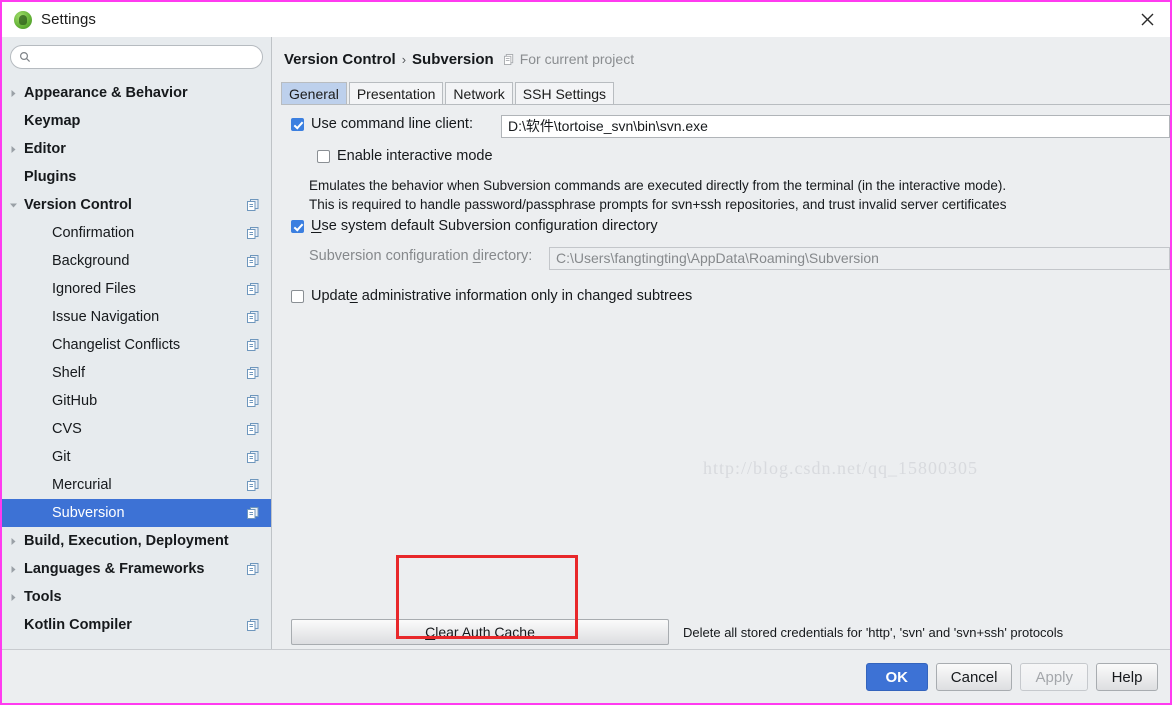 This screenshot has width=1172, height=705. What do you see at coordinates (91, 261) in the screenshot?
I see `sidebar-item-label: Background` at bounding box center [91, 261].